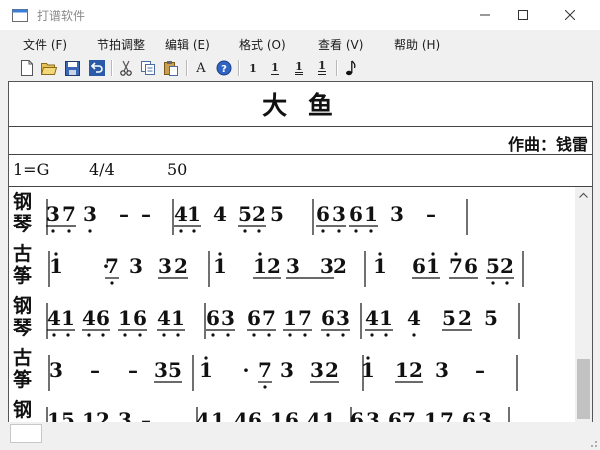 The height and width of the screenshot is (450, 600). What do you see at coordinates (246, 370) in the screenshot?
I see `score-note: ·` at bounding box center [246, 370].